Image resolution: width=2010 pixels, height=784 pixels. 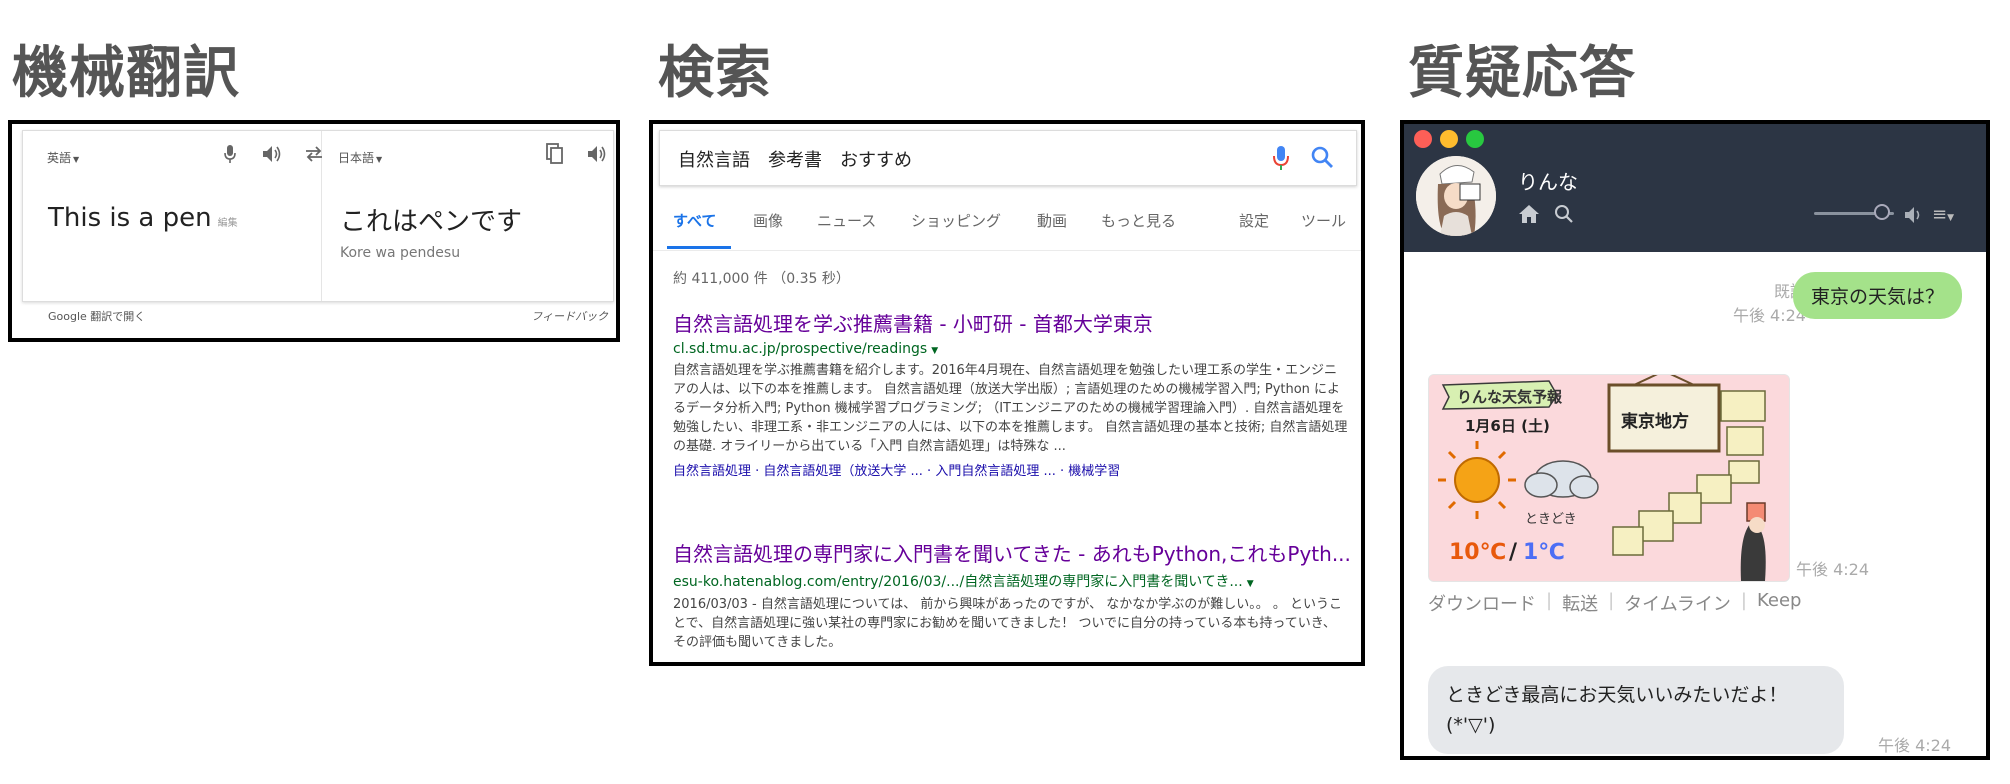 I want to click on tab-more: もっと見る, so click(x=1138, y=228).